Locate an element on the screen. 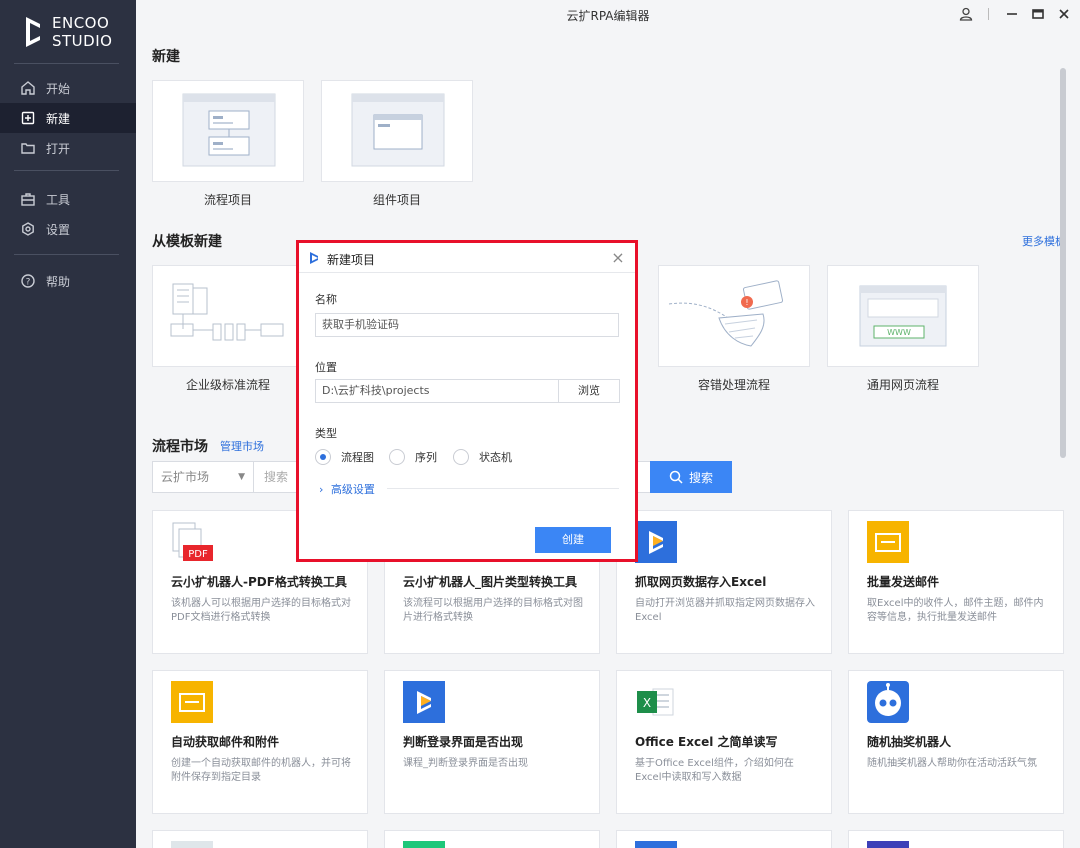  sidebar-item-start: 开始 is located at coordinates (68, 88).